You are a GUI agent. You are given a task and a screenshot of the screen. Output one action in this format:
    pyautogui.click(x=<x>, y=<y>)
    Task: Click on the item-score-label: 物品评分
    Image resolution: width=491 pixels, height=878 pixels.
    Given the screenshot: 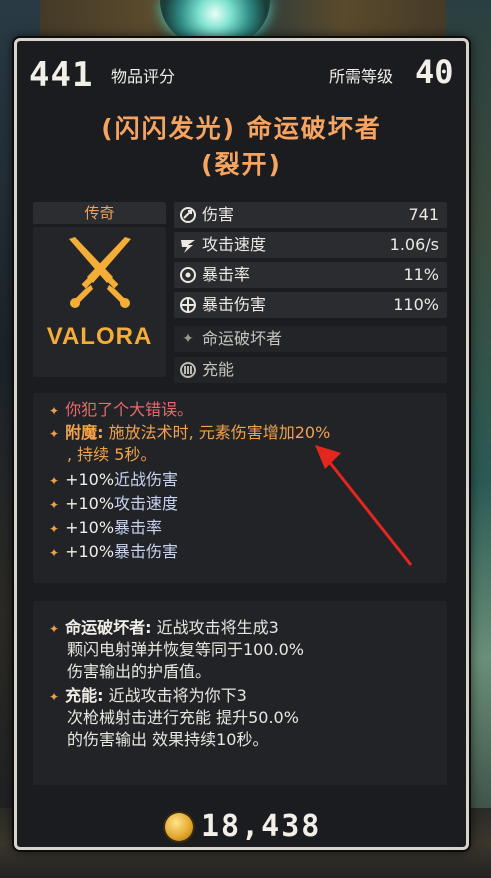 What is the action you would take?
    pyautogui.click(x=143, y=76)
    